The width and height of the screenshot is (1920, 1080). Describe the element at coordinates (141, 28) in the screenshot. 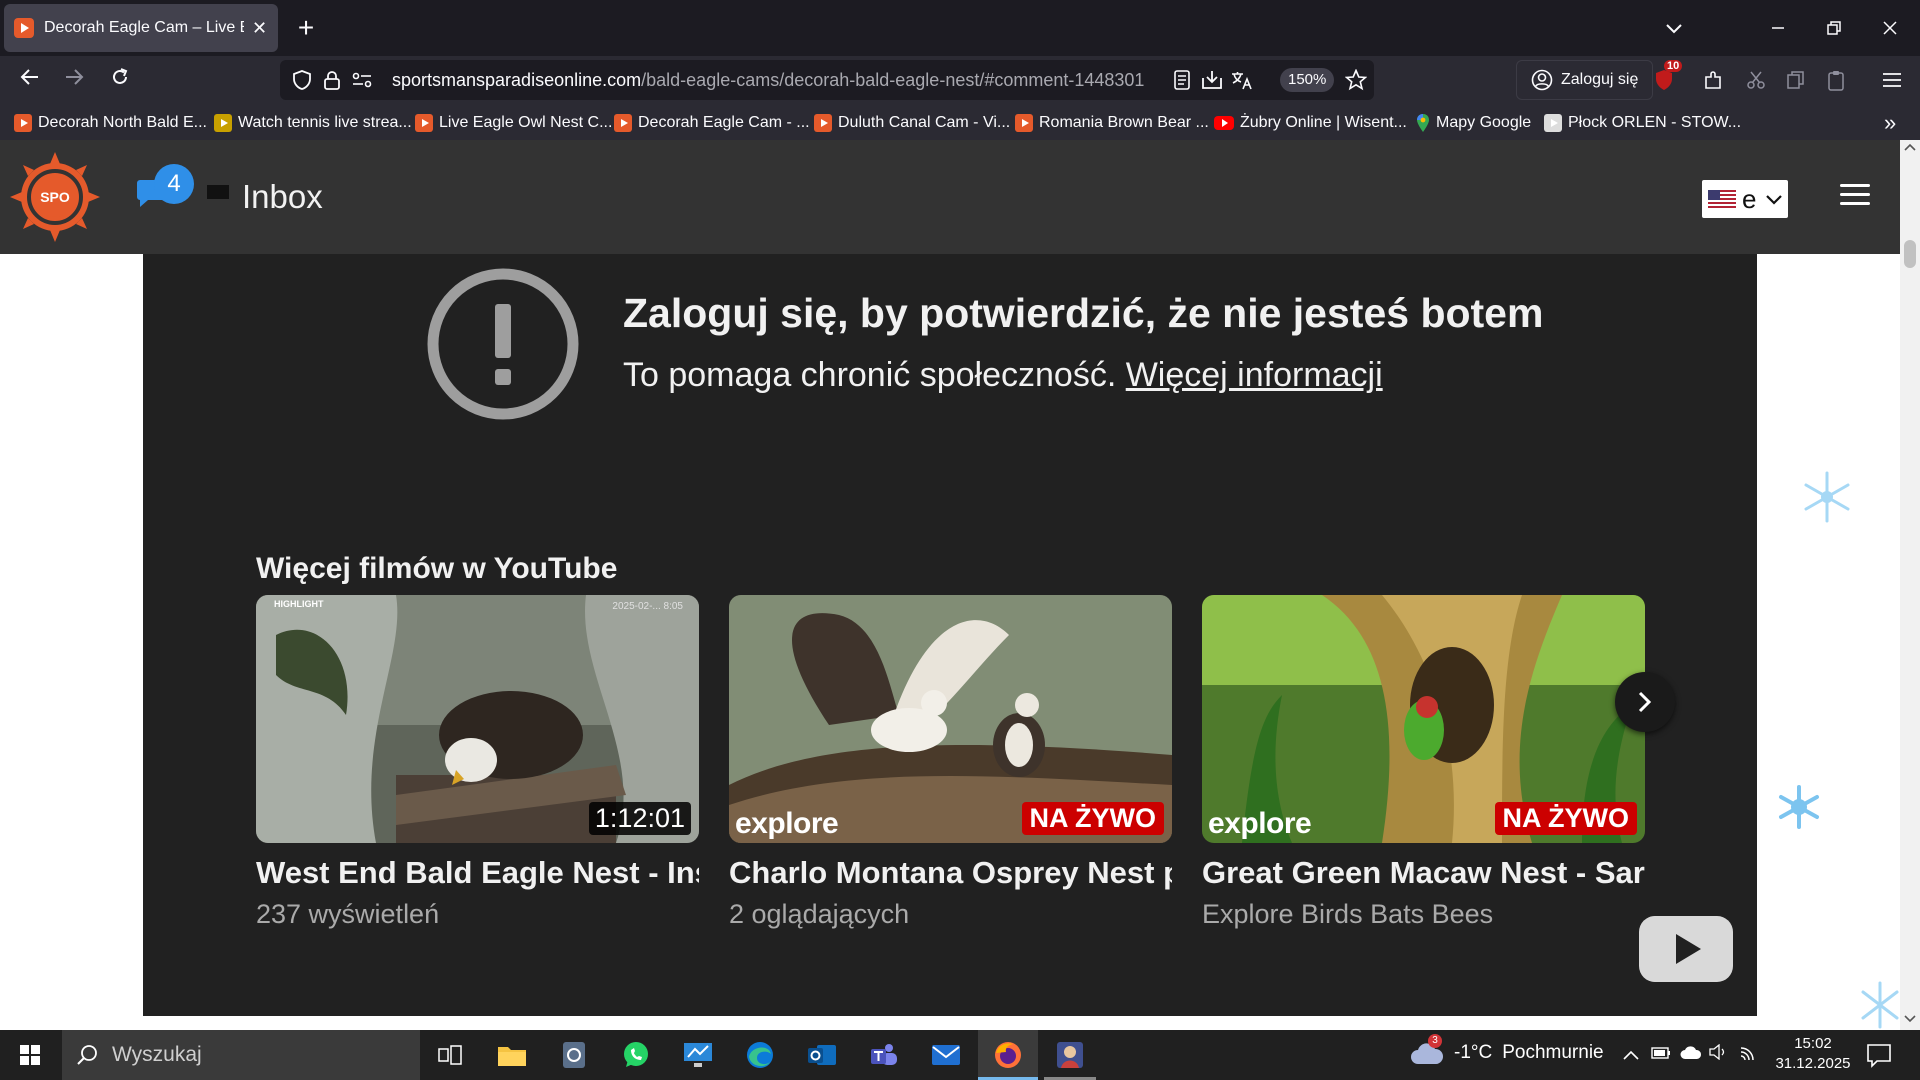

I see `browser-tab-active: Decorah Eagle Cam – Live Bald ✕` at that location.